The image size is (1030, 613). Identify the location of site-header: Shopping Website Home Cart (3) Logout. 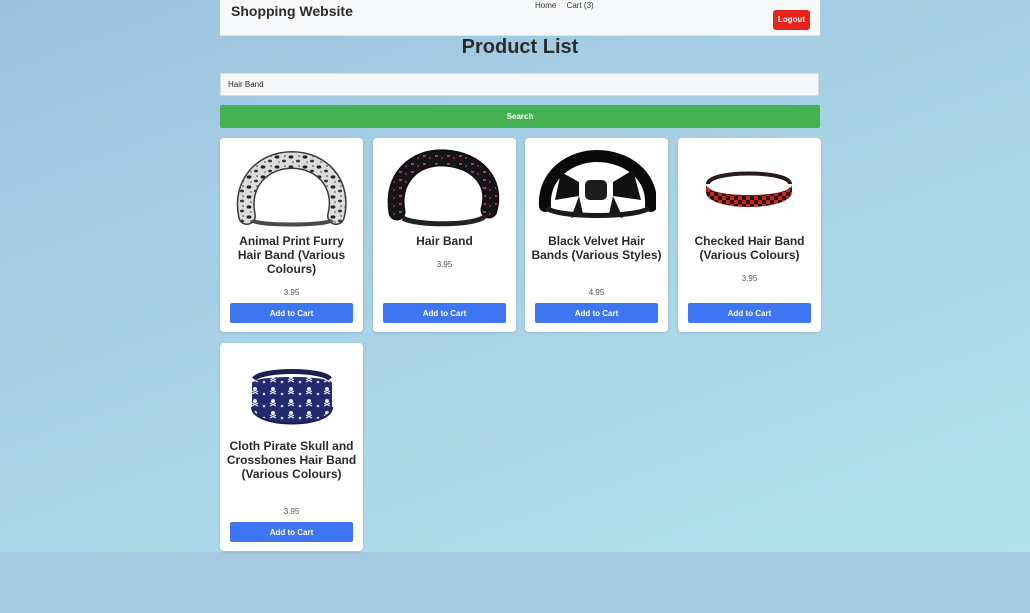
(520, 18).